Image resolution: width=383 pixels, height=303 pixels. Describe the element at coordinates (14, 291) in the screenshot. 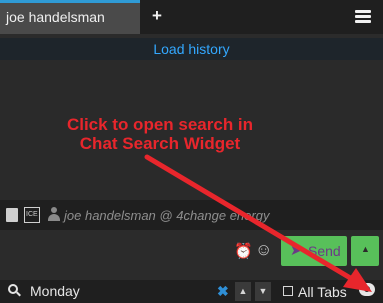

I see `search-icon` at that location.